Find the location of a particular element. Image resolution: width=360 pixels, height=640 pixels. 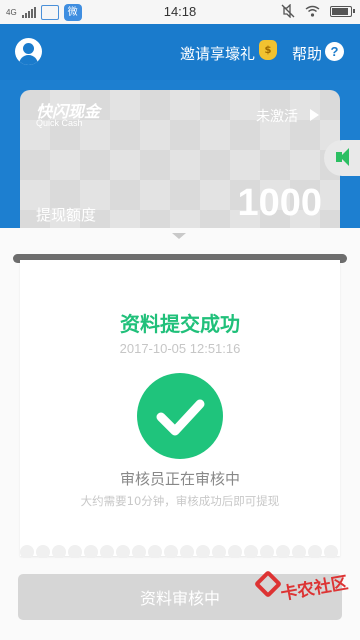

receipt-torn-edge is located at coordinates (180, 551).